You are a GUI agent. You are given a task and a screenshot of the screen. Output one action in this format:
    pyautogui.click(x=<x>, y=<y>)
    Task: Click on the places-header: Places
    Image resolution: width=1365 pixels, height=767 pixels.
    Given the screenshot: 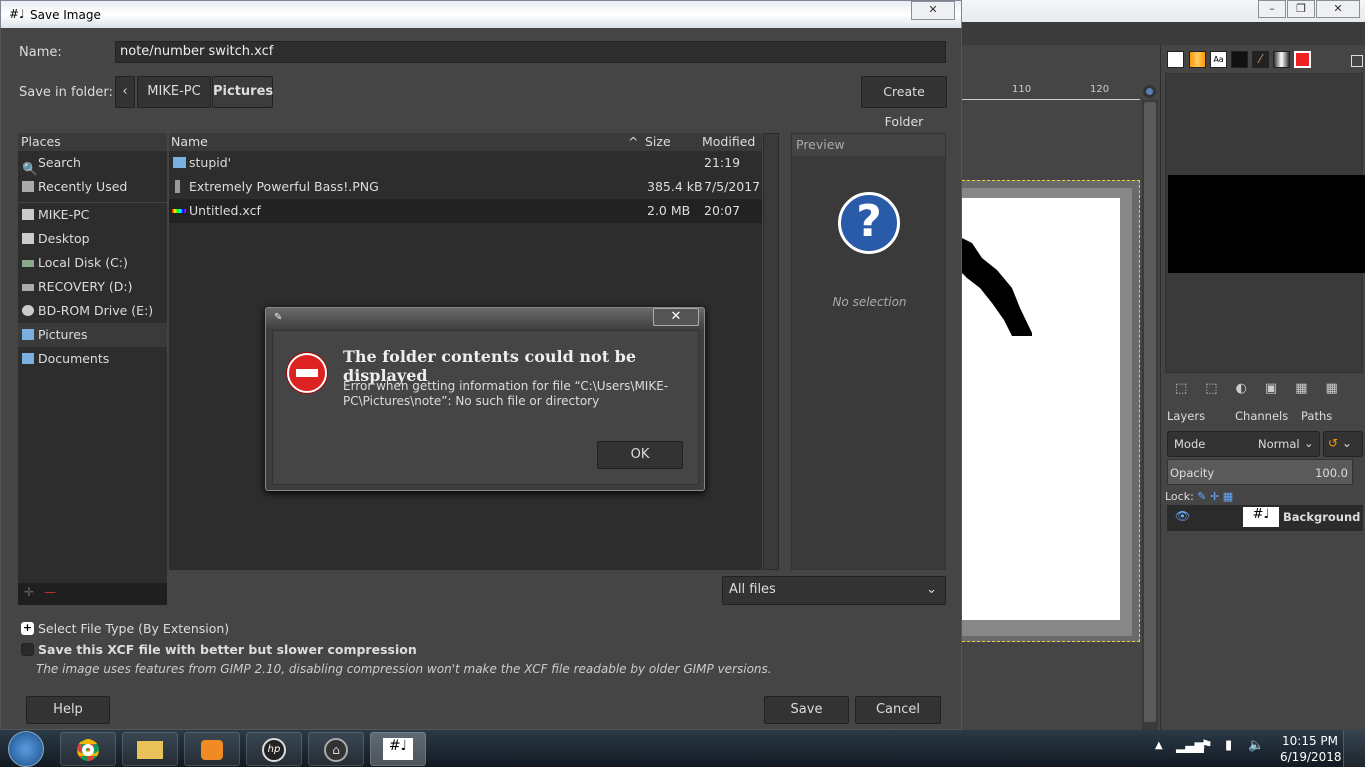 What is the action you would take?
    pyautogui.click(x=92, y=142)
    